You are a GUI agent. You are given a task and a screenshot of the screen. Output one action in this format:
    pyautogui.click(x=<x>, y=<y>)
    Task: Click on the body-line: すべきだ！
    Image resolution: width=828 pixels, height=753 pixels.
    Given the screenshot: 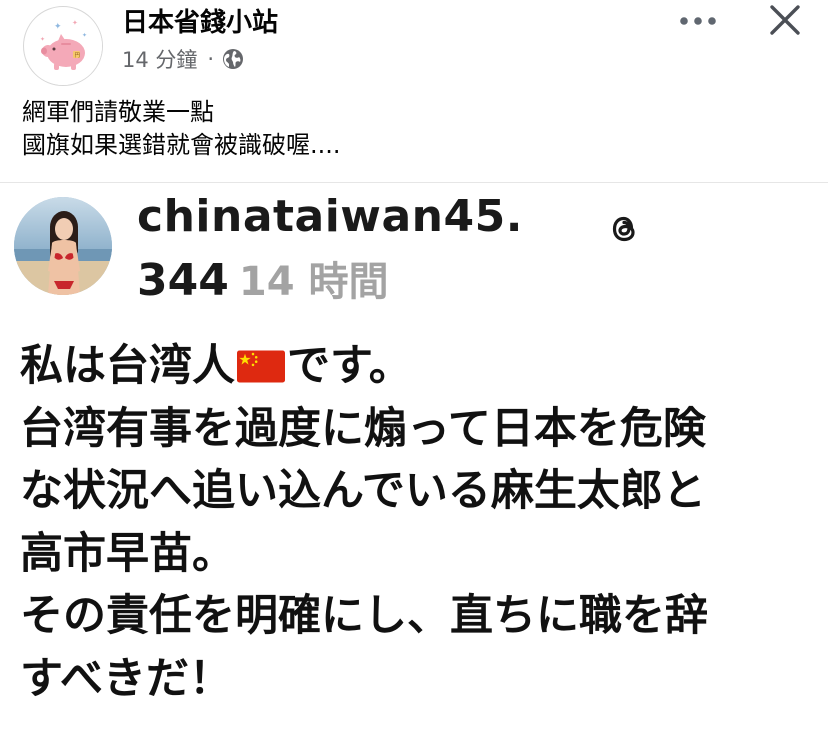 What is the action you would take?
    pyautogui.click(x=126, y=678)
    